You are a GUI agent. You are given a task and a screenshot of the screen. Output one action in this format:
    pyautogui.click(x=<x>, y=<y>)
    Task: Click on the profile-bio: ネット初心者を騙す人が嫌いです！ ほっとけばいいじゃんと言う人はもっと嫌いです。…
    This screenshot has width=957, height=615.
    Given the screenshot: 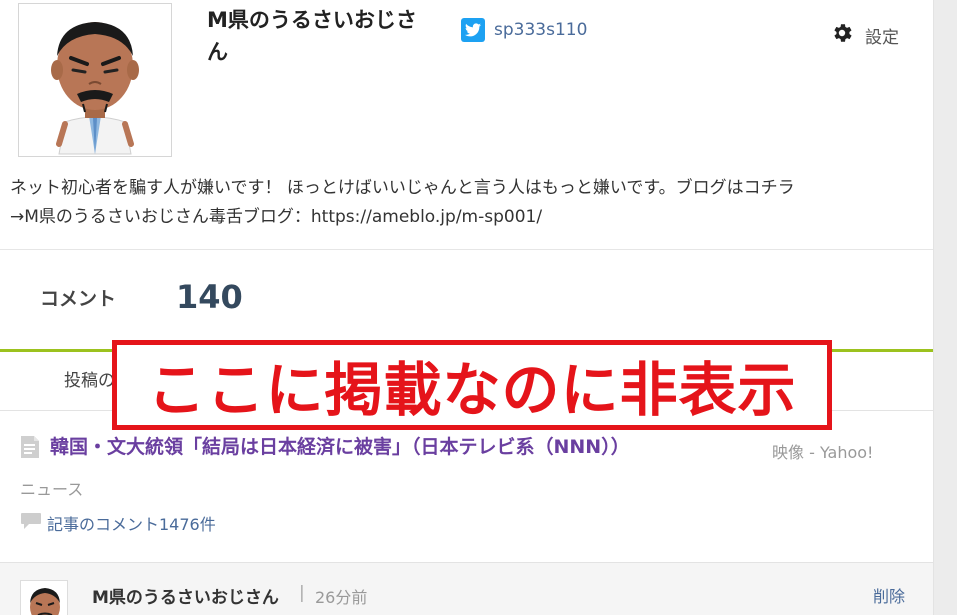 What is the action you would take?
    pyautogui.click(x=467, y=203)
    